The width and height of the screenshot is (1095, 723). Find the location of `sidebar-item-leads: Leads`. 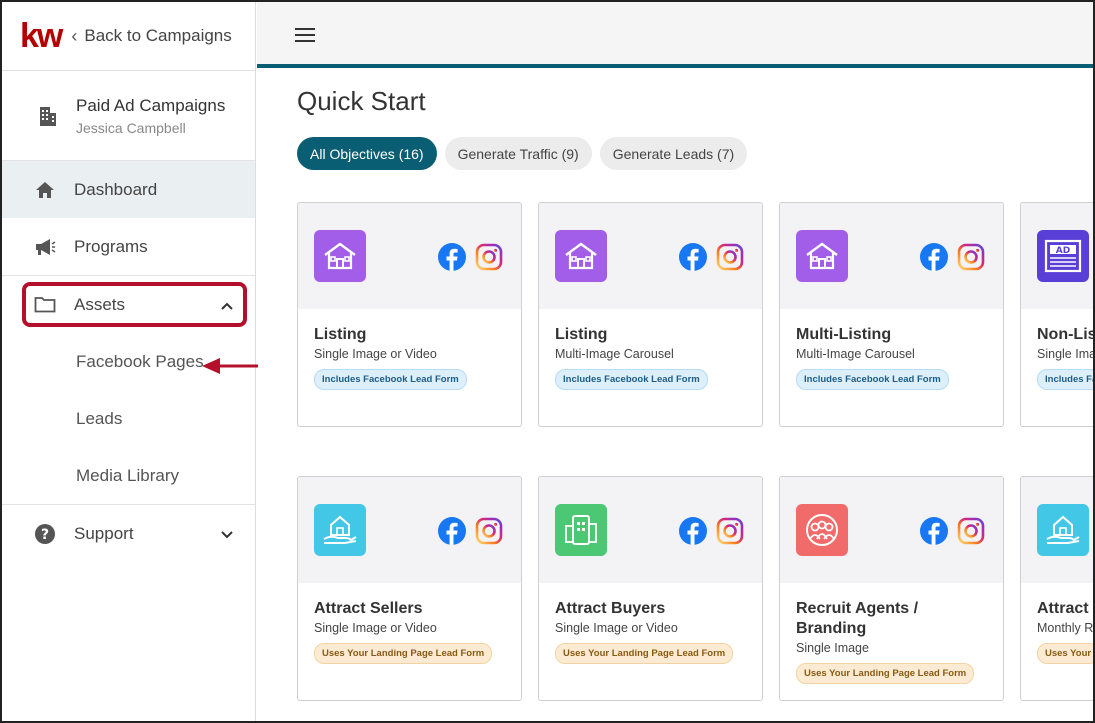

sidebar-item-leads: Leads is located at coordinates (128, 418).